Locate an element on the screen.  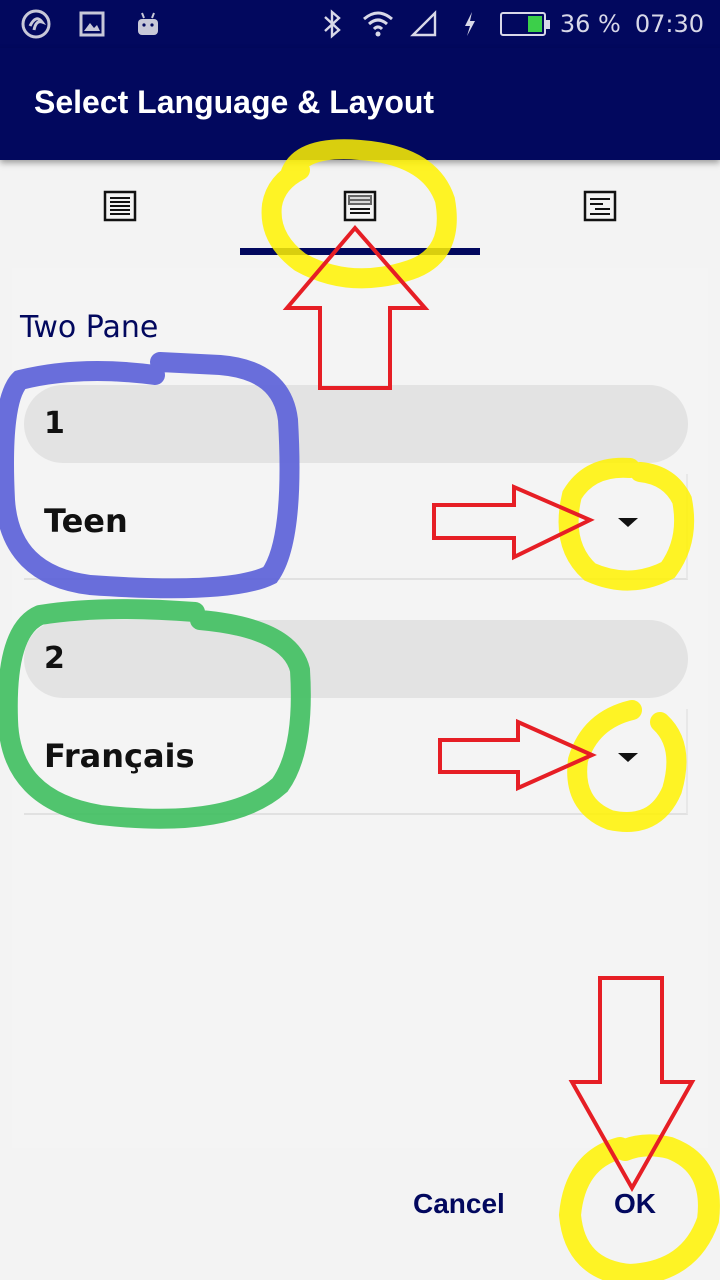
status-bar-right: 36 % 07:30 is located at coordinates (510, 24).